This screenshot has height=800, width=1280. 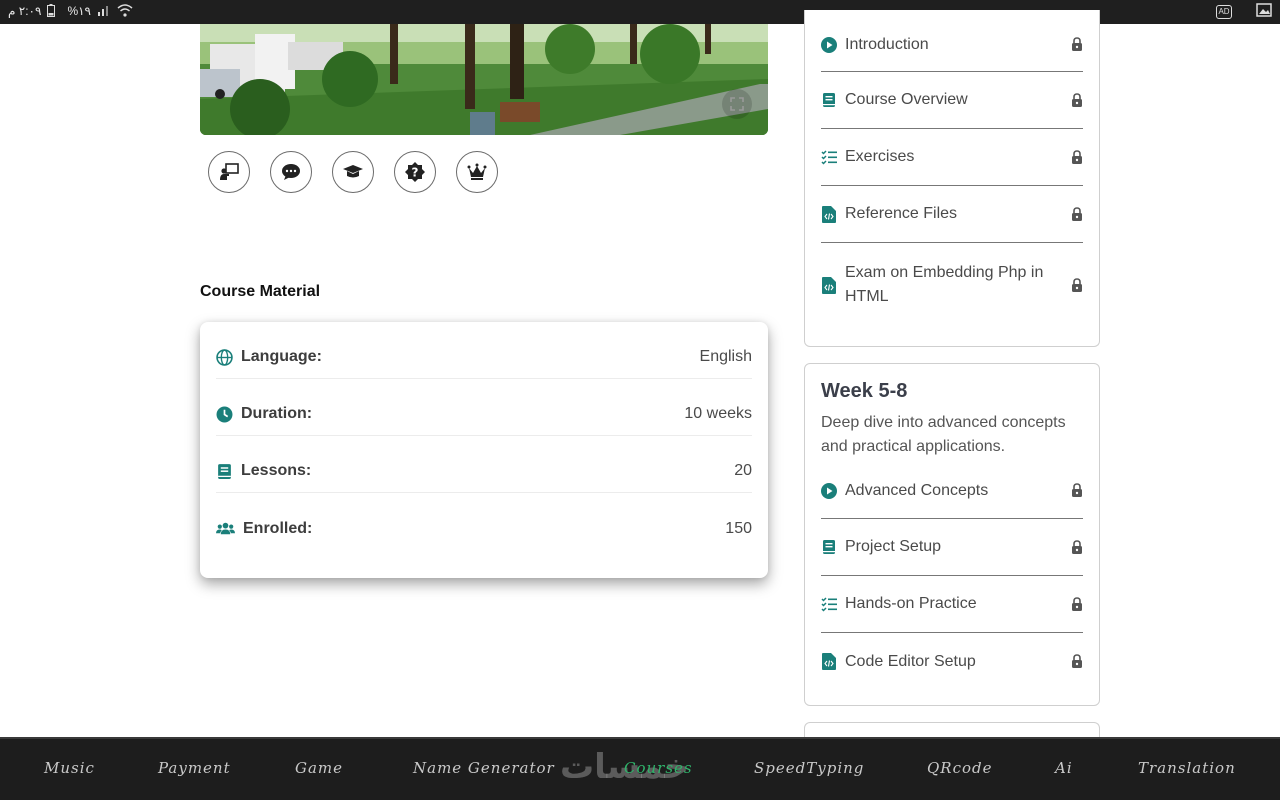 I want to click on course-action-bar: ?, so click(x=353, y=172).